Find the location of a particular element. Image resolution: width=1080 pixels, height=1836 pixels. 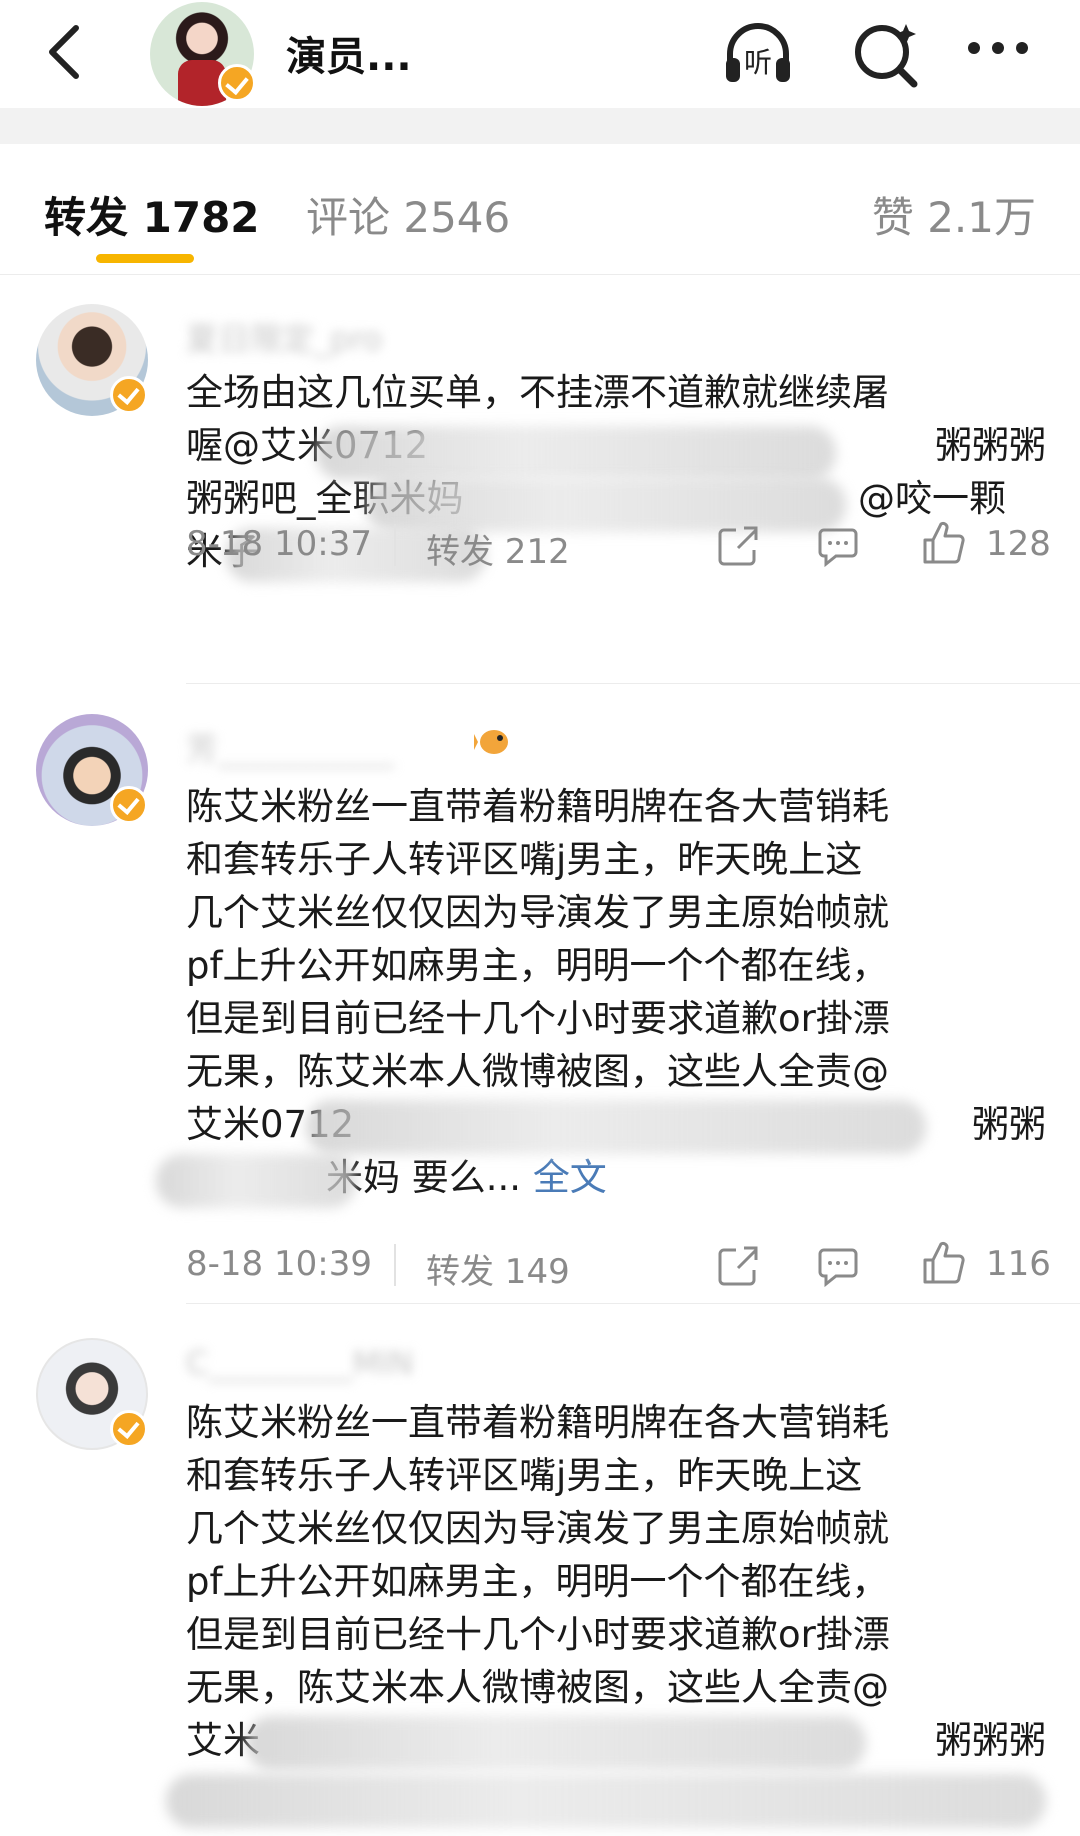

repost-count: 转发 212 is located at coordinates (498, 548).